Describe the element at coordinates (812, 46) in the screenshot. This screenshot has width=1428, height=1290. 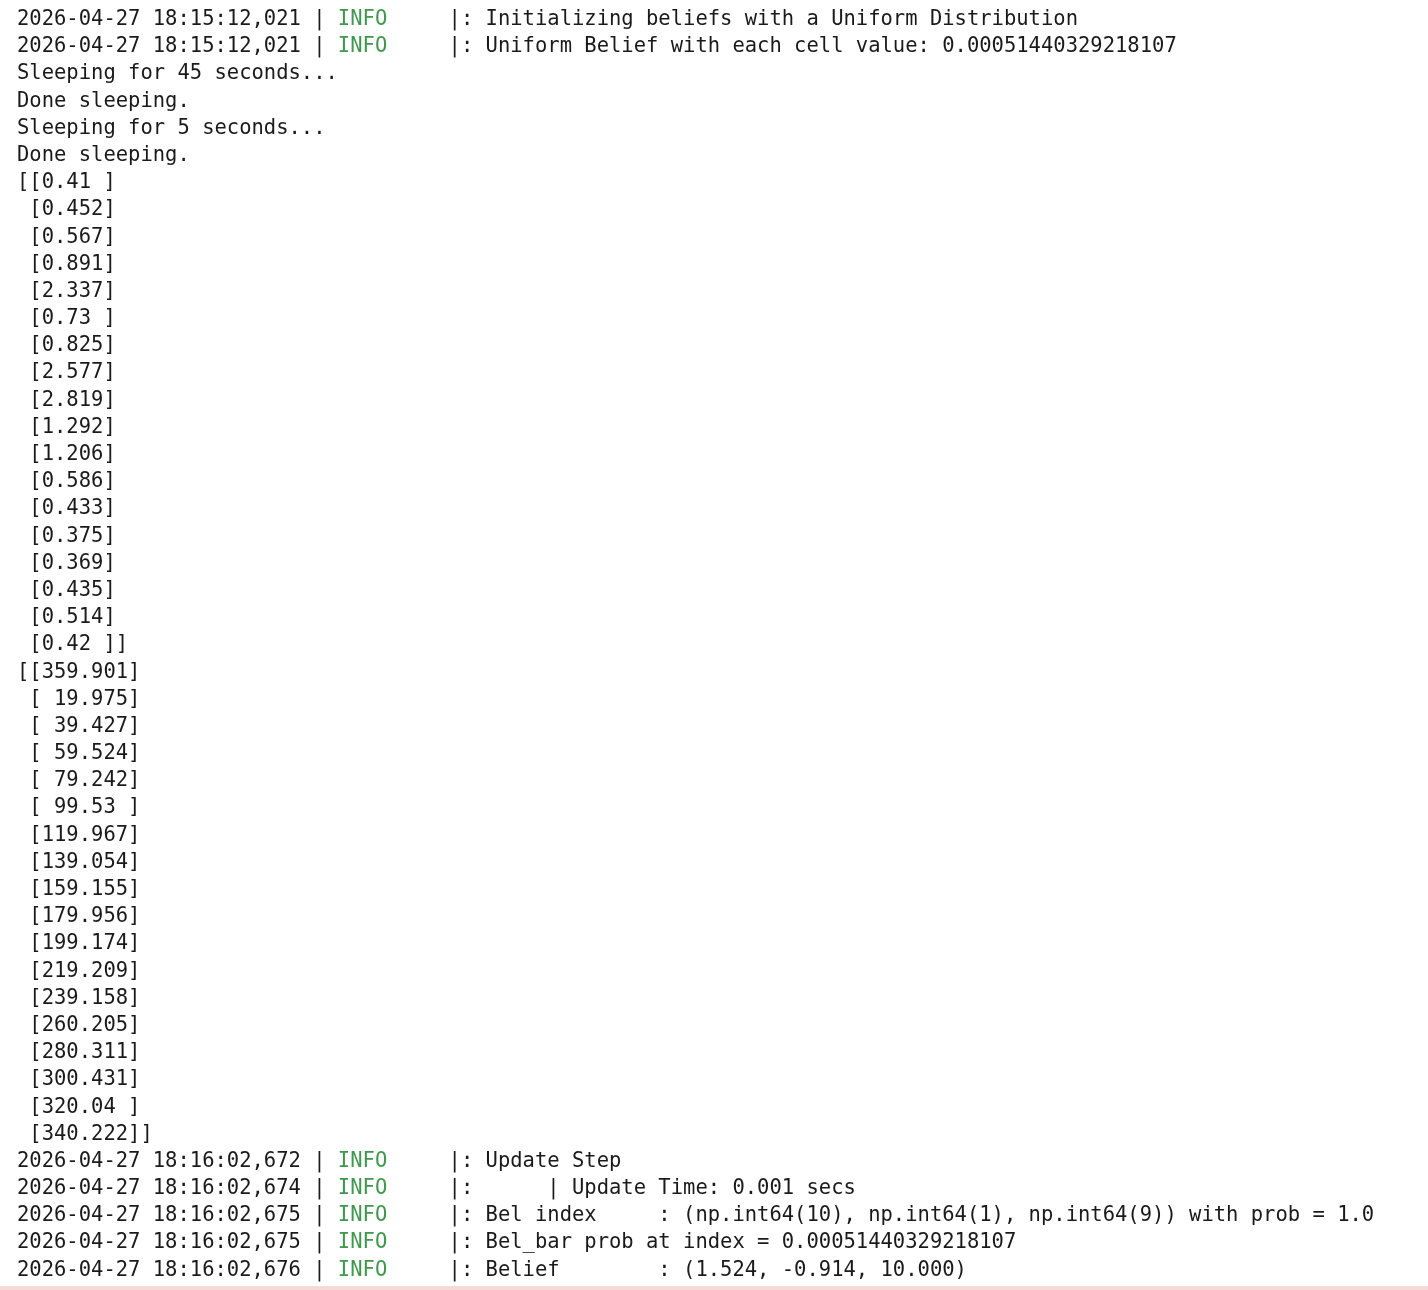
I see `log-message: |: Uniform Belief with each cell value: 0.00051440329218107` at that location.